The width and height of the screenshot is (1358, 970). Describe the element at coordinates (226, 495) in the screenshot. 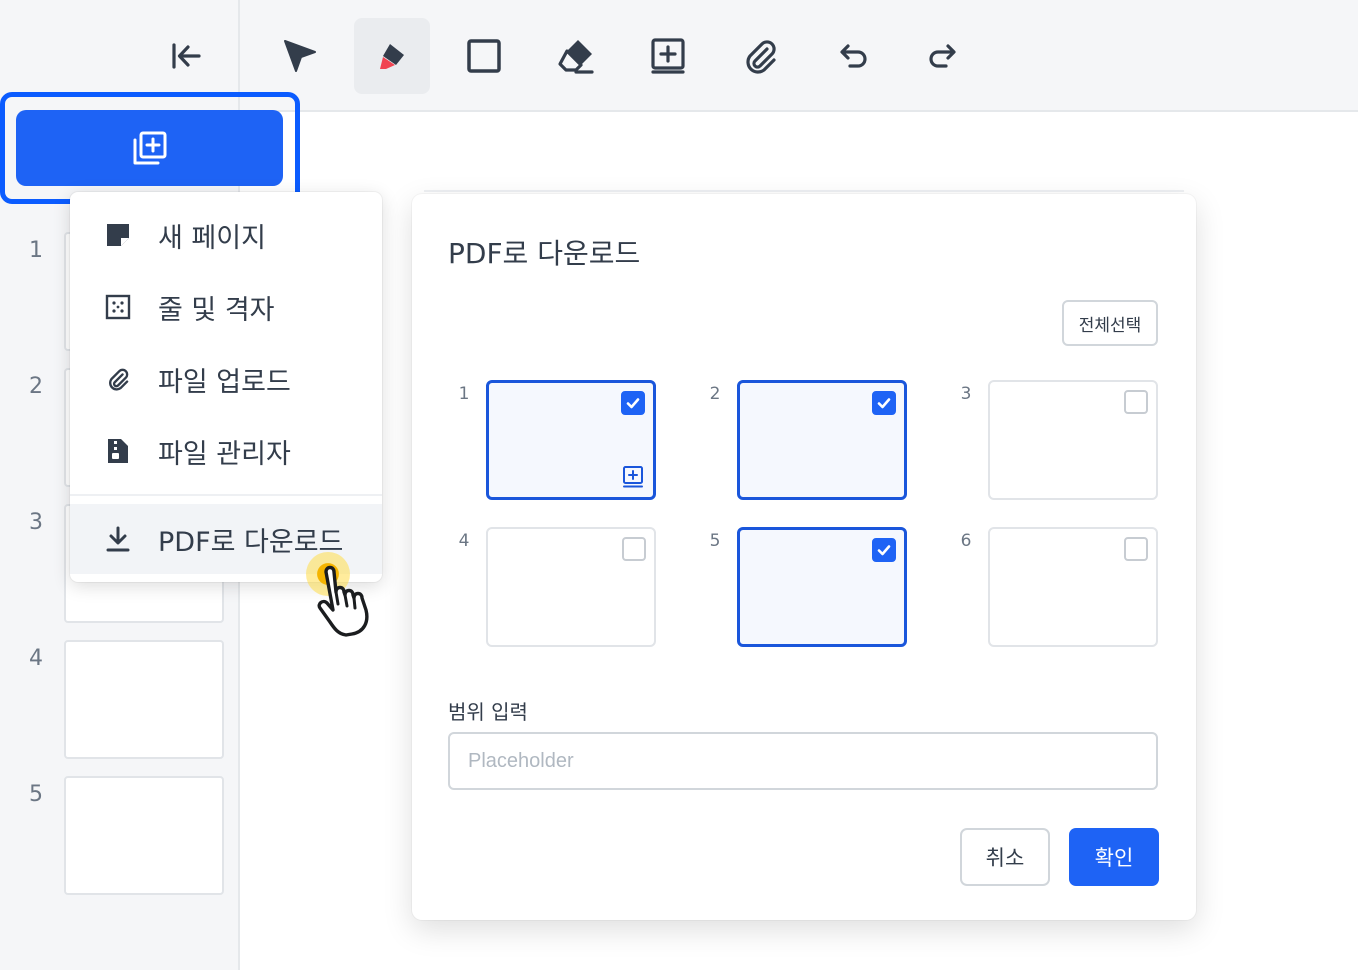

I see `menu-divider` at that location.